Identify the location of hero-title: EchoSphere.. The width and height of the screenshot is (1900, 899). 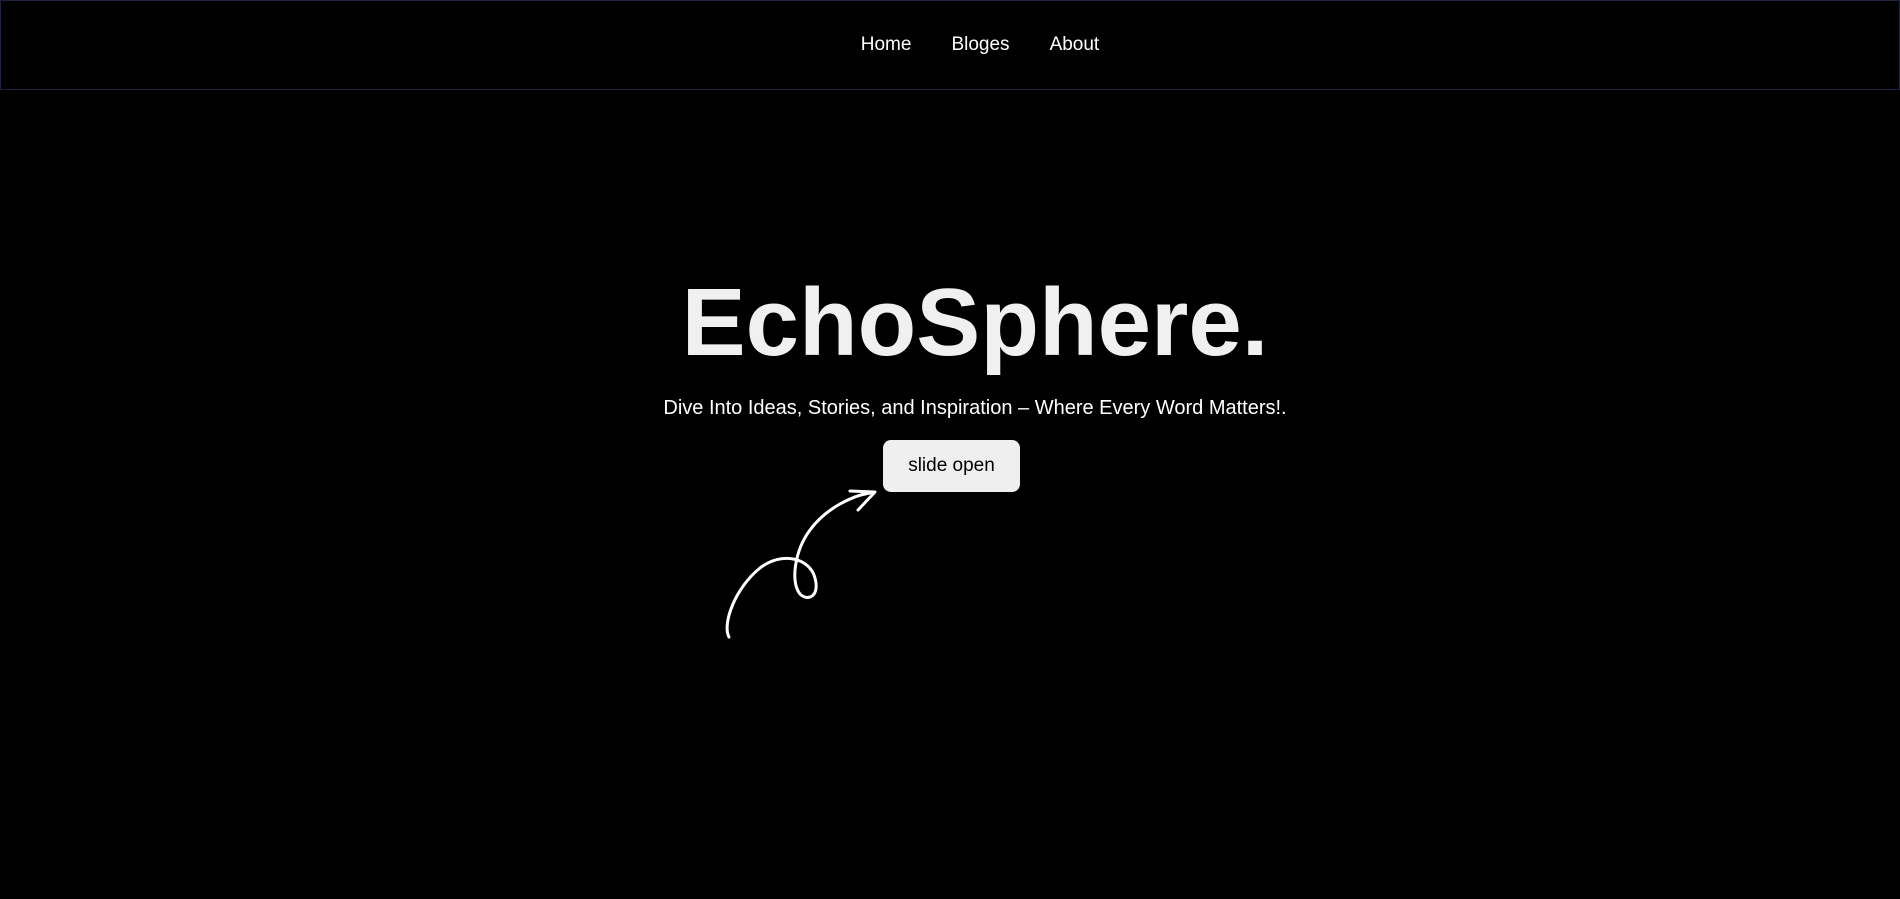
(975, 322).